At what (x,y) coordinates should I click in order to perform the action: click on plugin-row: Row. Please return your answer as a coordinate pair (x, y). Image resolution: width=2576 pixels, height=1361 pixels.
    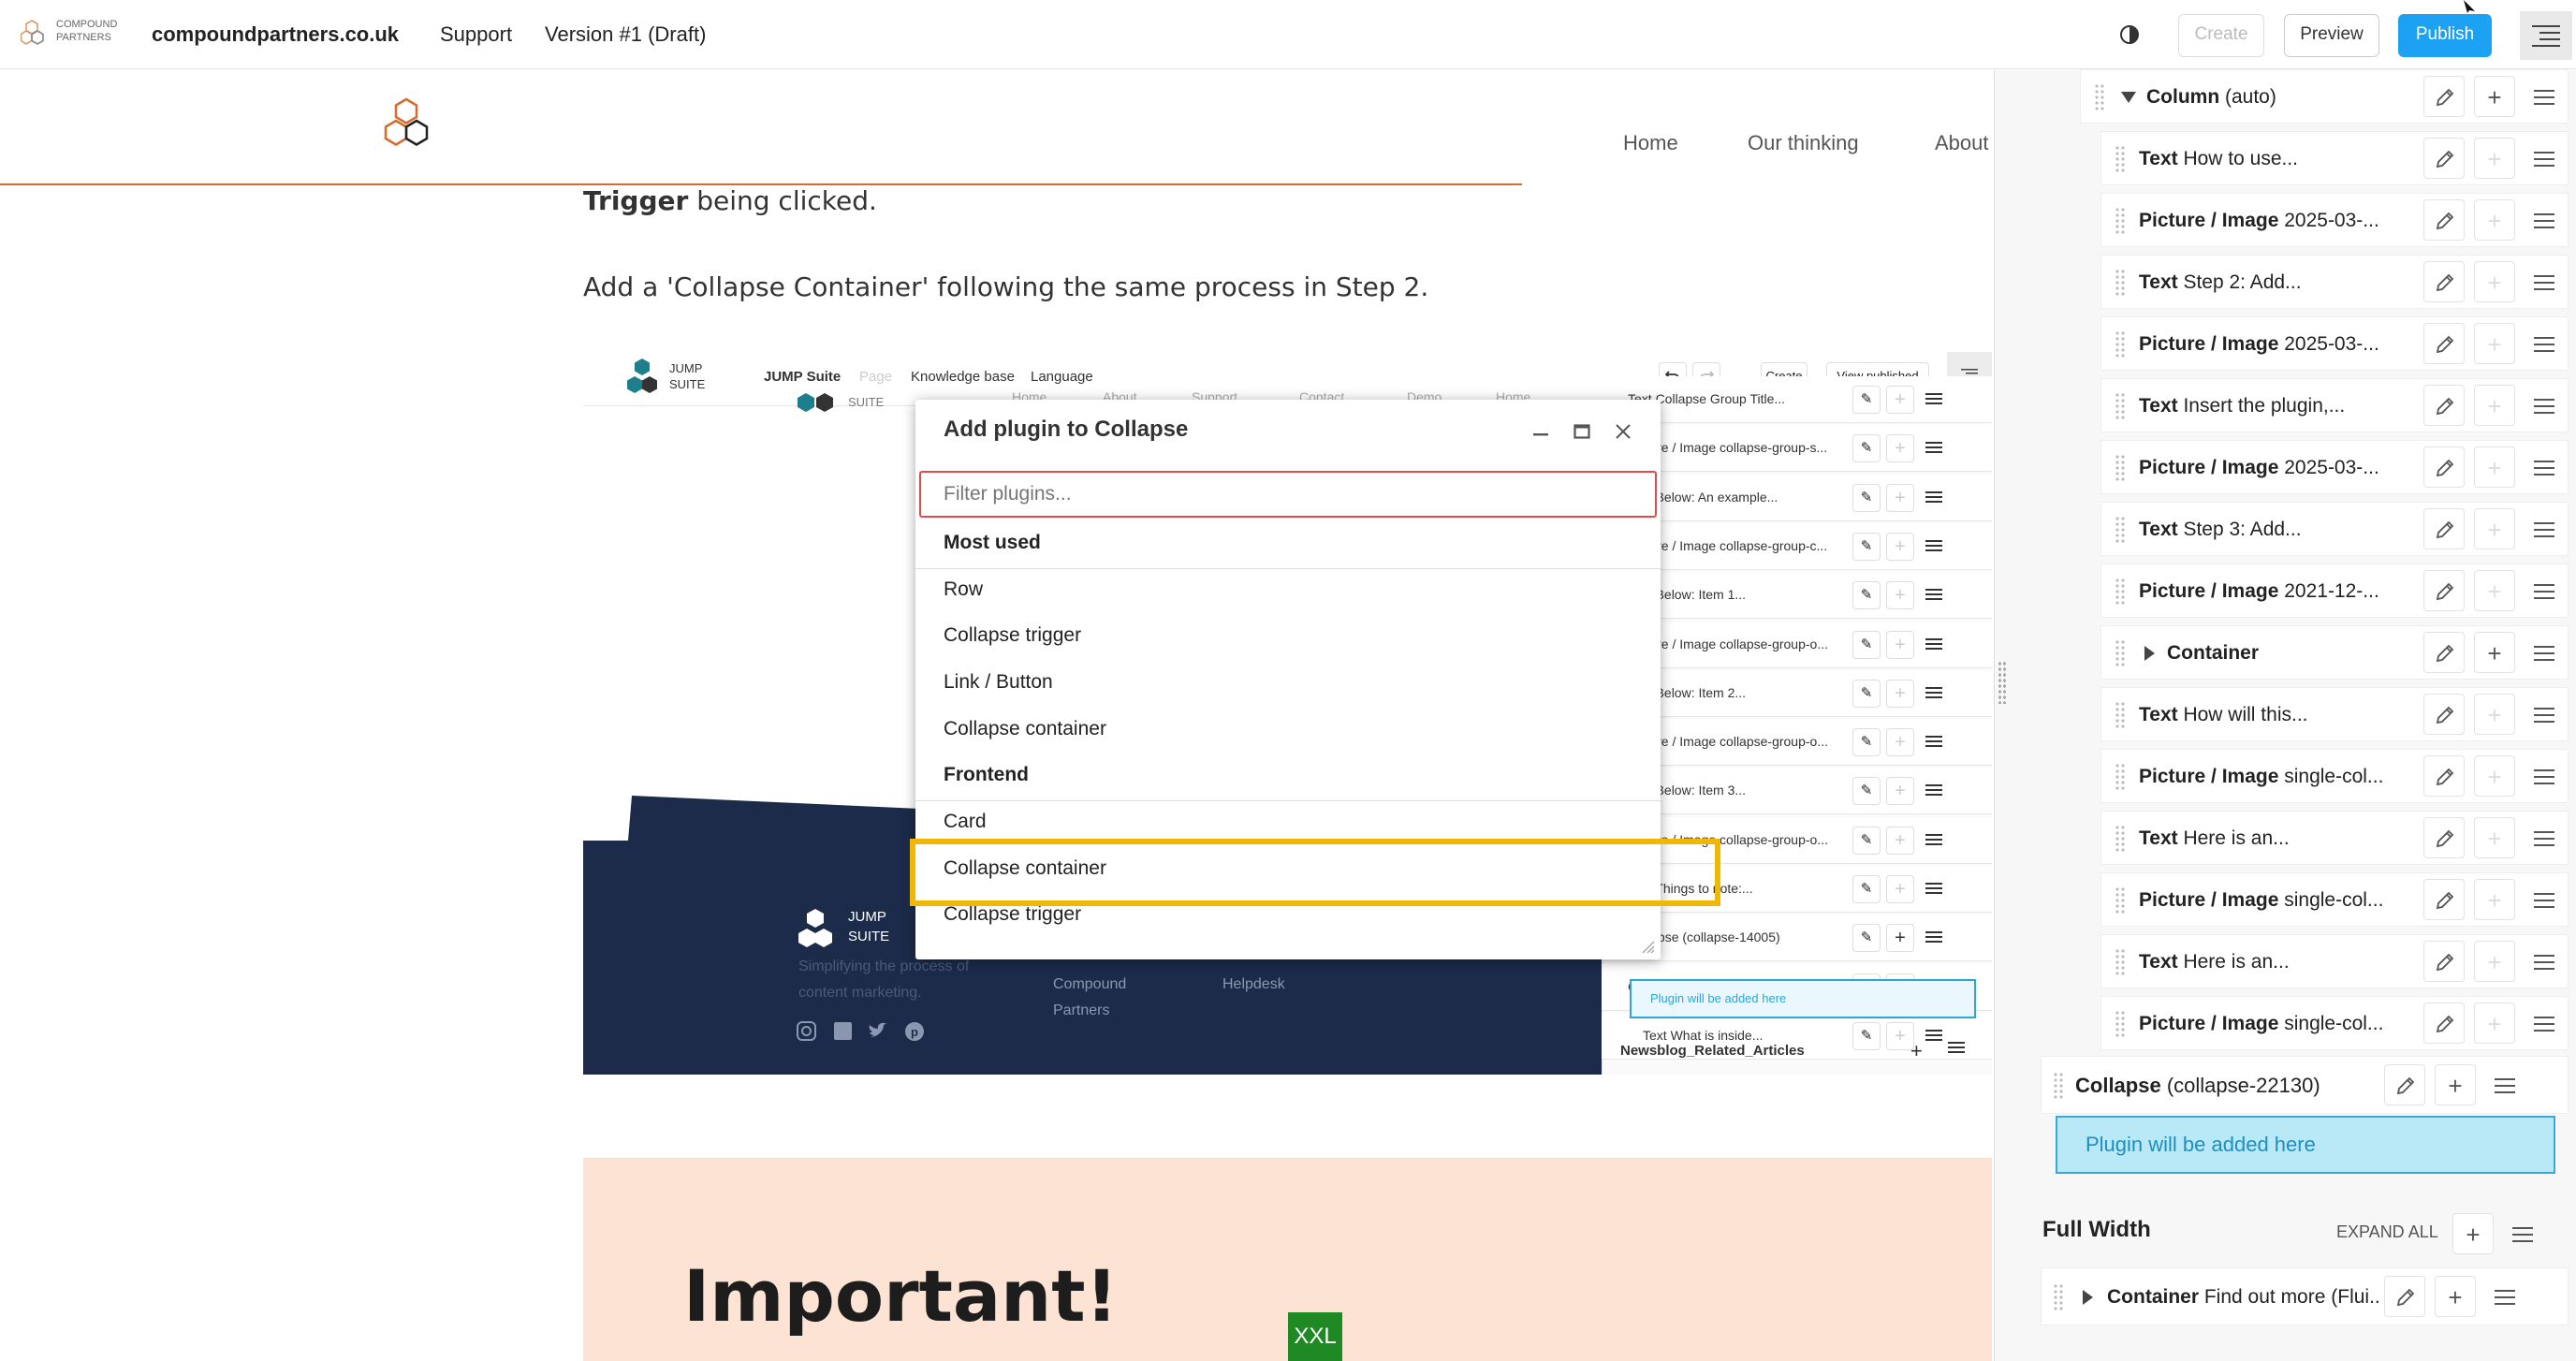
    Looking at the image, I should click on (964, 589).